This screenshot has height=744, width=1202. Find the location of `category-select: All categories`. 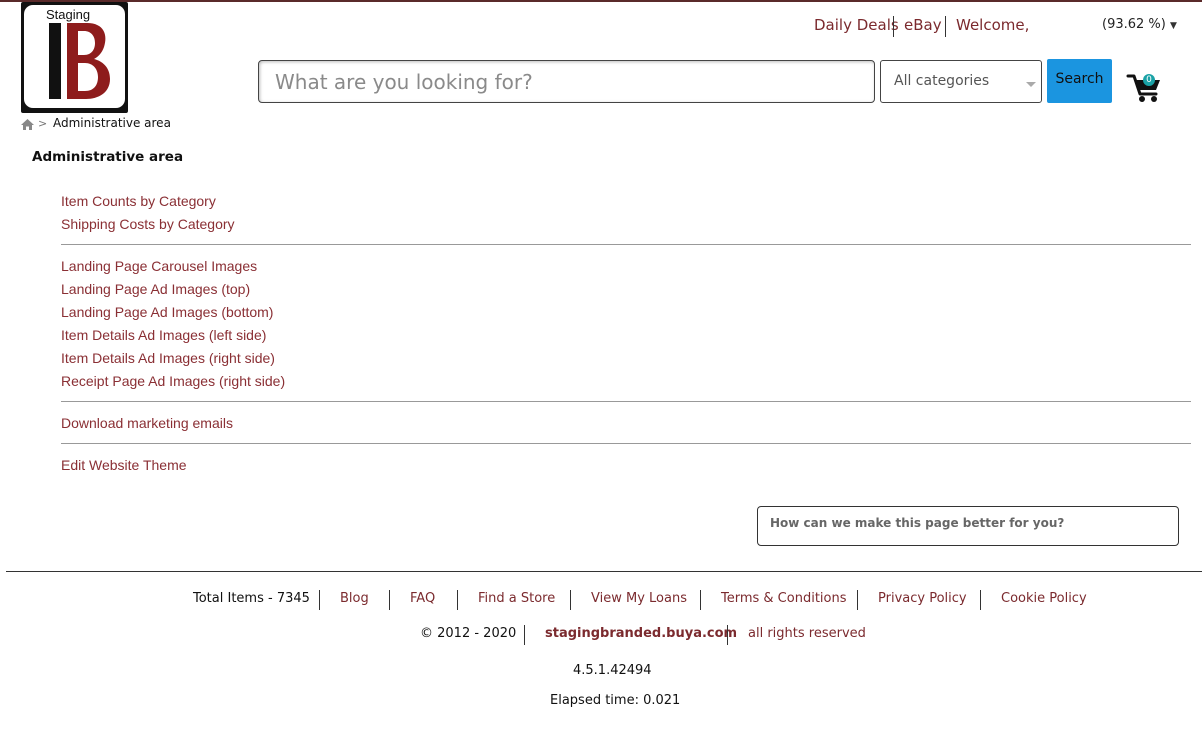

category-select: All categories is located at coordinates (961, 81).